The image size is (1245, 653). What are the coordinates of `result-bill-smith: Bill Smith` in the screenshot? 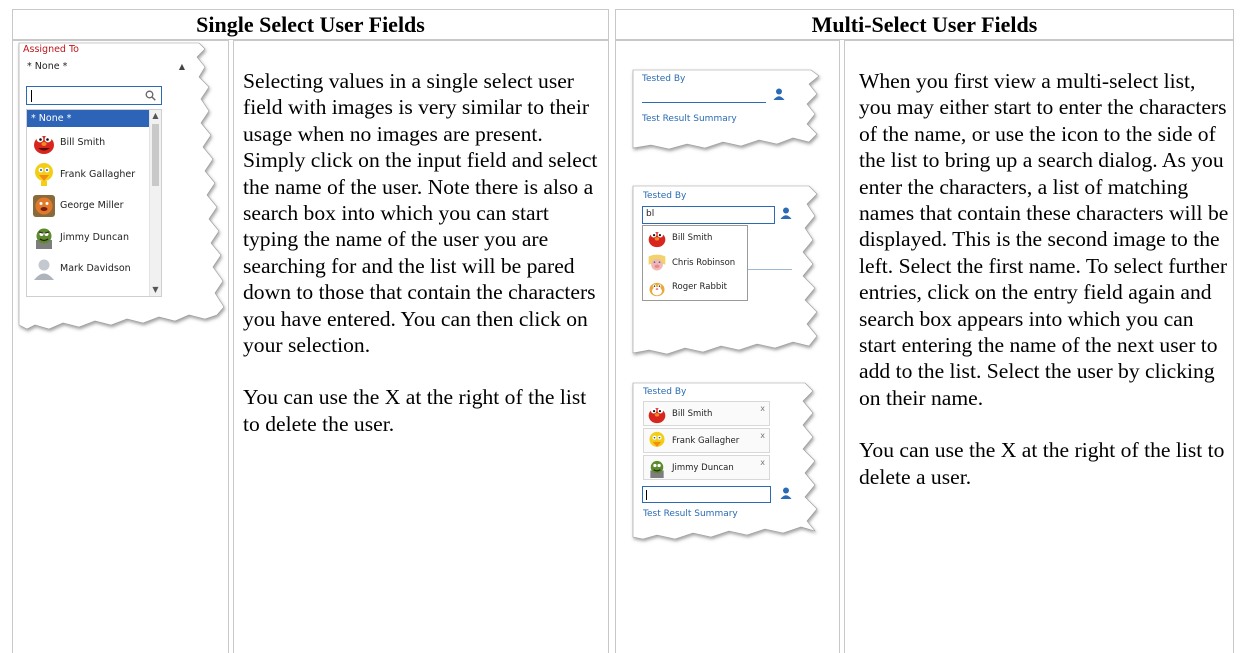 It's located at (695, 238).